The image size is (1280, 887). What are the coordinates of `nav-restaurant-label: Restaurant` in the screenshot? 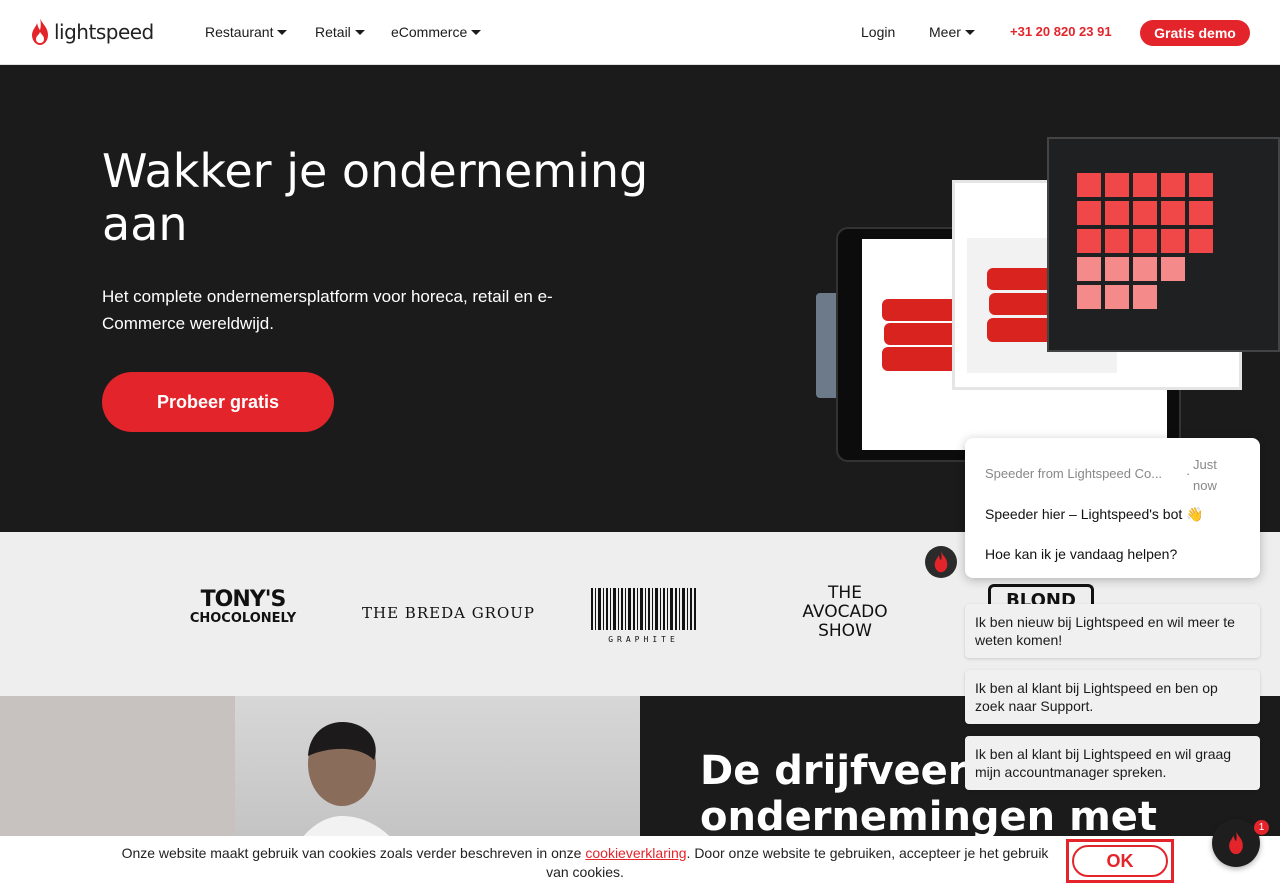 It's located at (239, 32).